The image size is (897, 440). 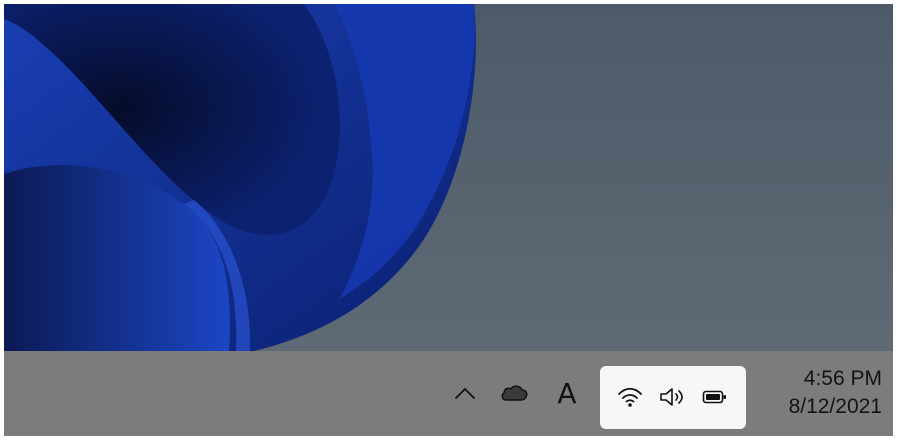 I want to click on clock-time: 4:56 PM, so click(x=842, y=378).